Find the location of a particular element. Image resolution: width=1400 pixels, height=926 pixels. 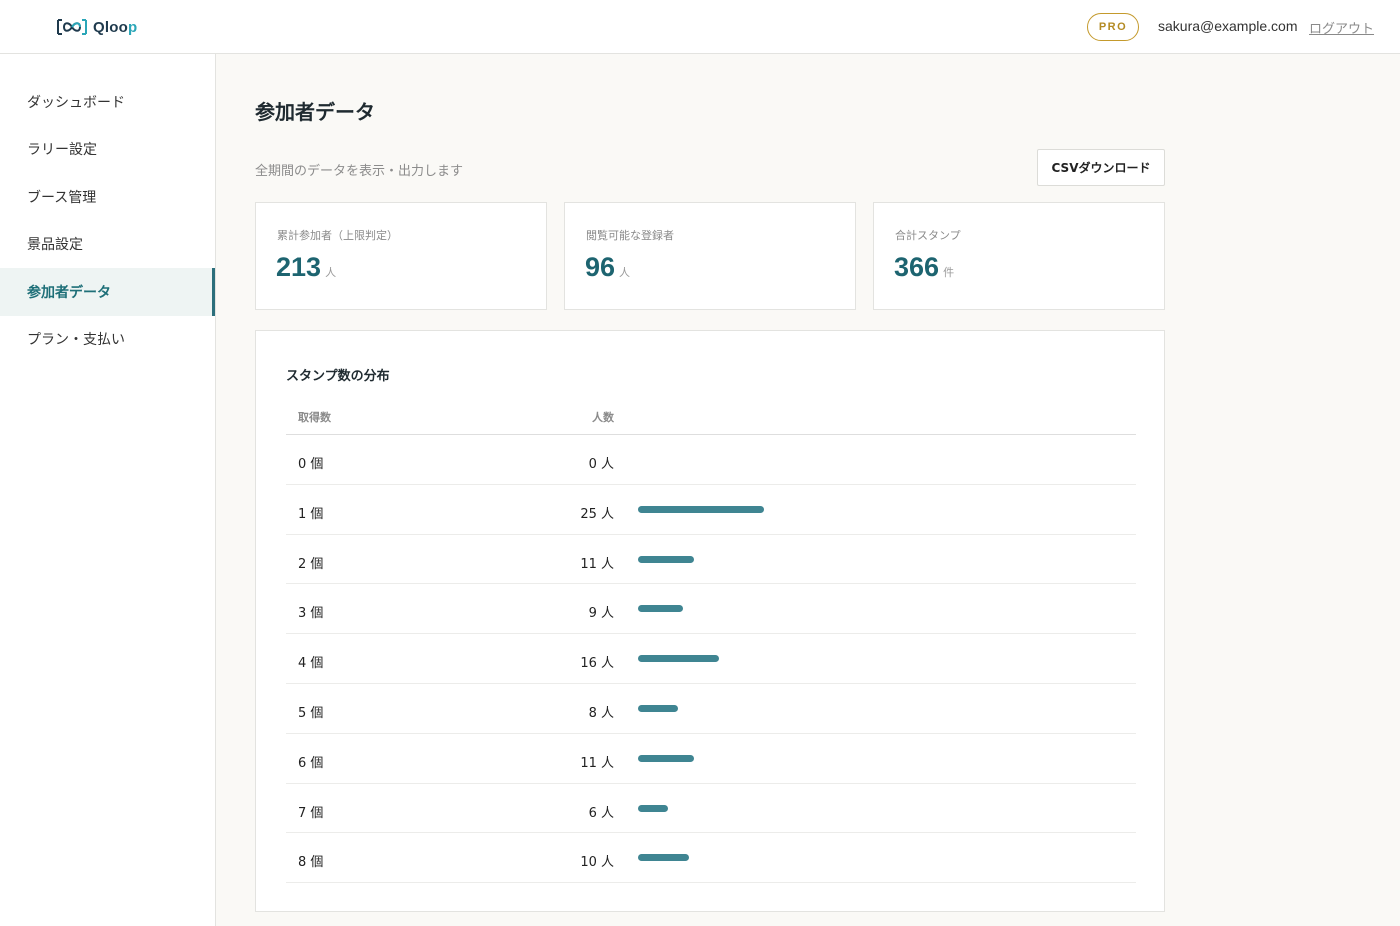

table-row: 0 個0 人 is located at coordinates (711, 460).